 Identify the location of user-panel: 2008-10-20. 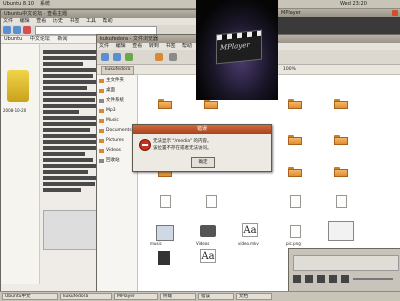
(20, 164).